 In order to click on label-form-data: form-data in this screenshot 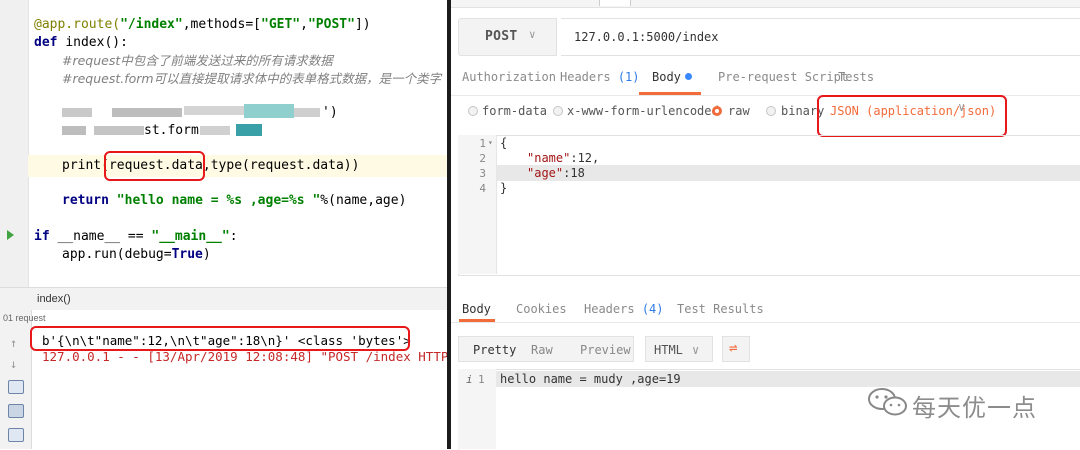, I will do `click(515, 111)`.